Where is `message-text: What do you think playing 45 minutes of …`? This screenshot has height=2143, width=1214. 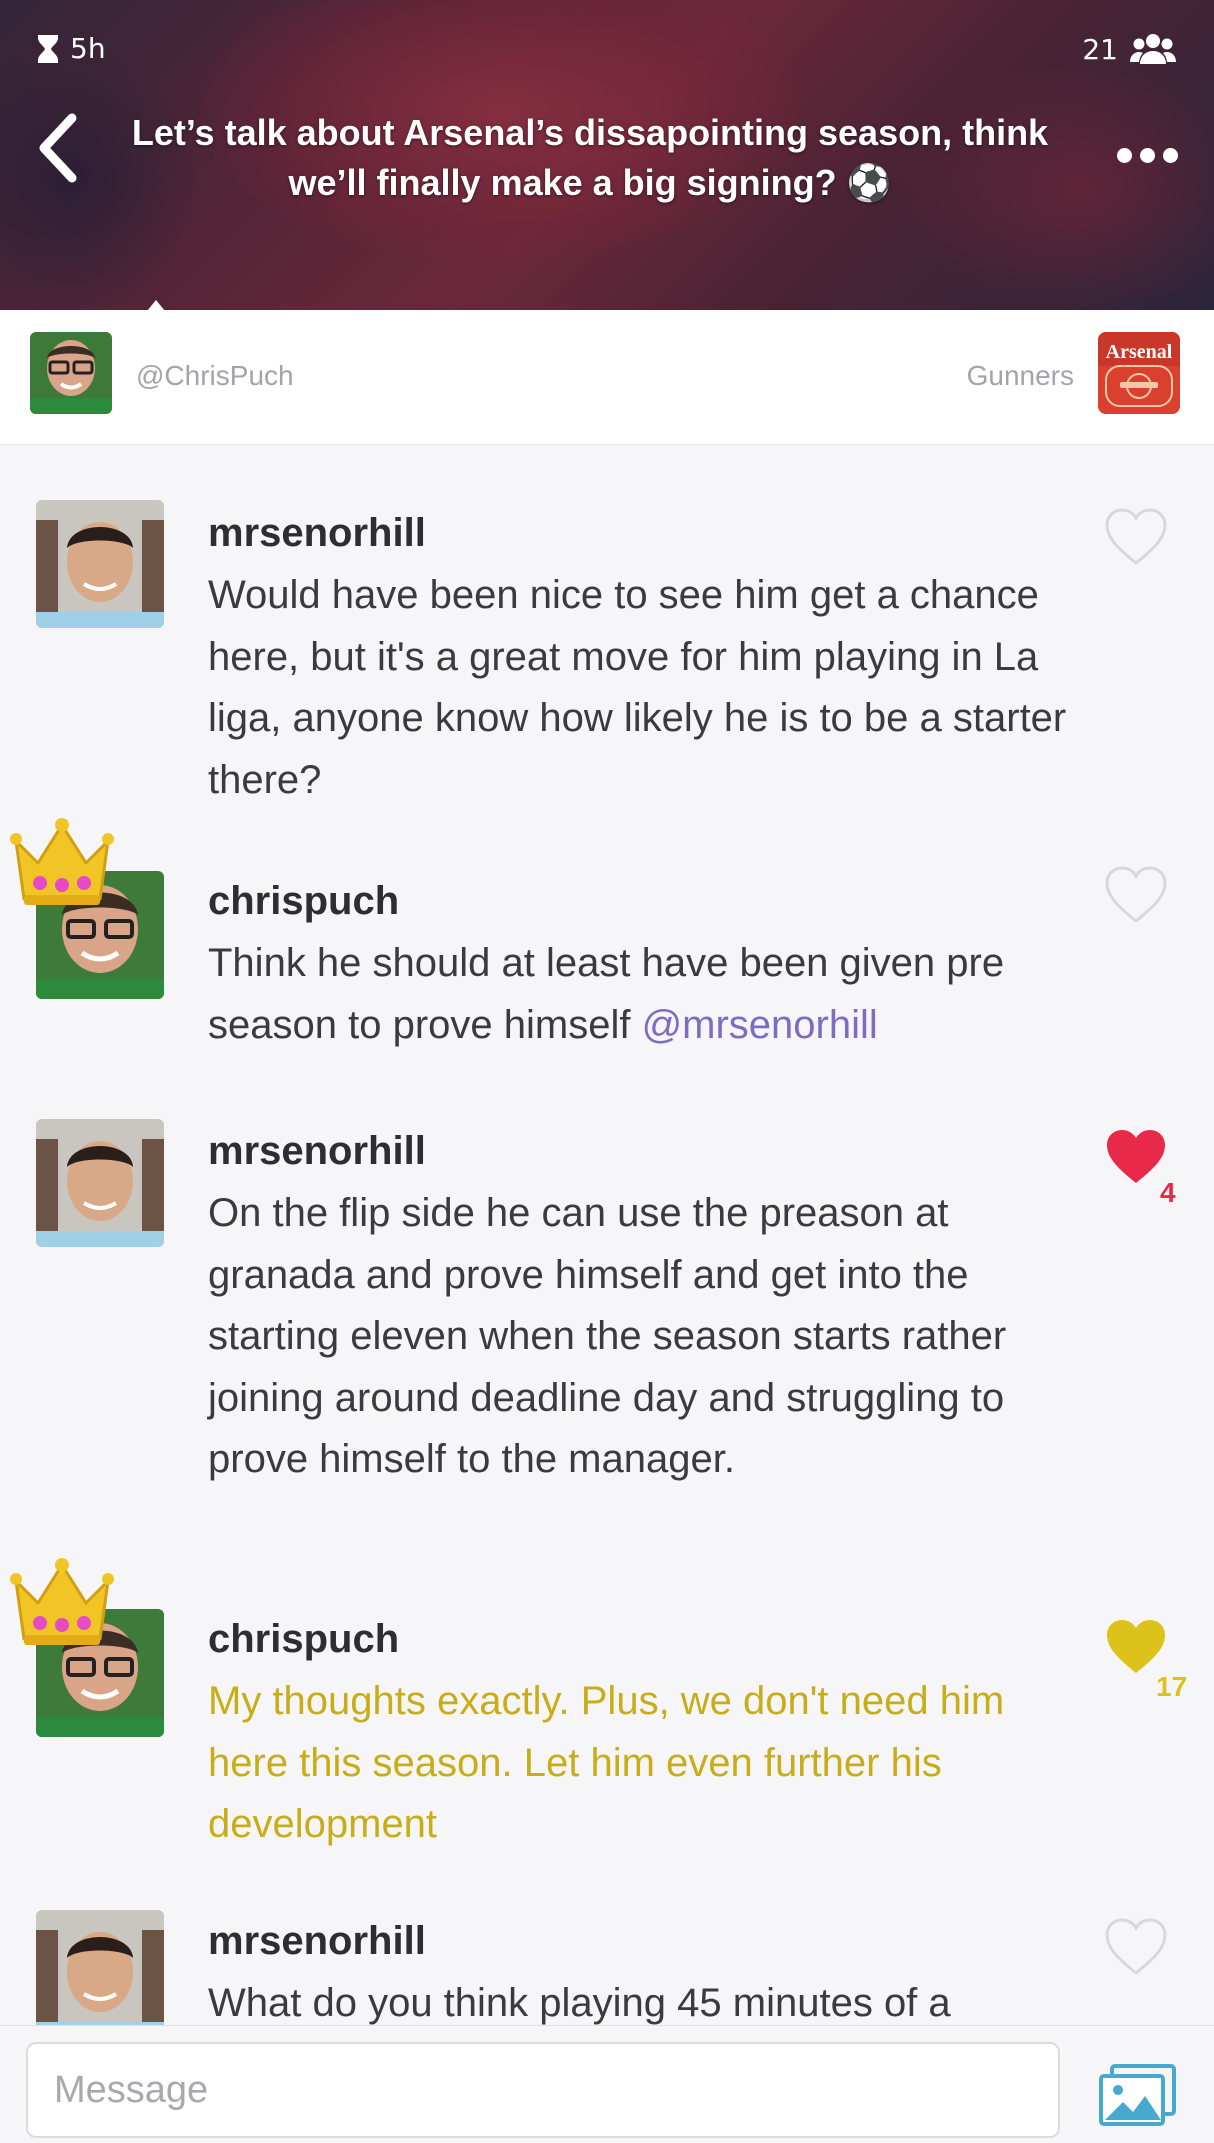 message-text: What do you think playing 45 minutes of … is located at coordinates (579, 2003).